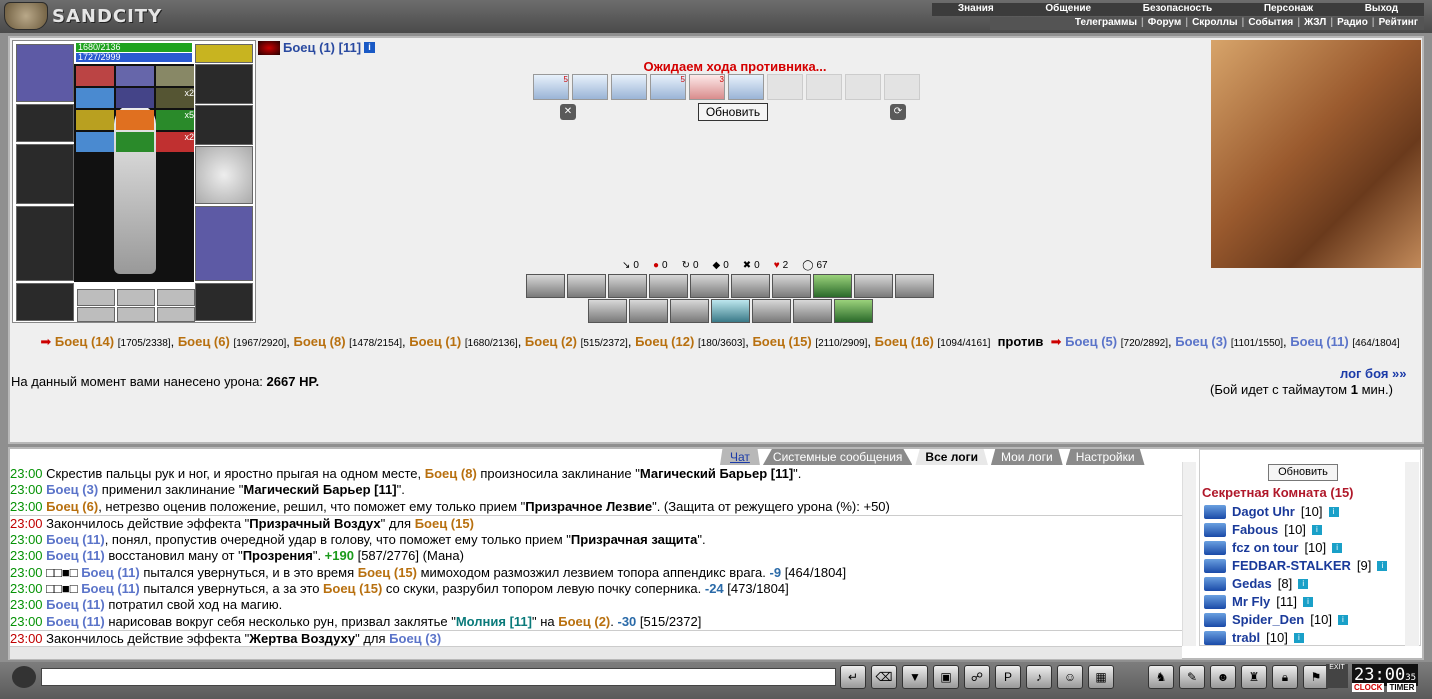 Image resolution: width=1432 pixels, height=699 pixels. What do you see at coordinates (1337, 676) in the screenshot?
I see `exit-button: EXIT` at bounding box center [1337, 676].